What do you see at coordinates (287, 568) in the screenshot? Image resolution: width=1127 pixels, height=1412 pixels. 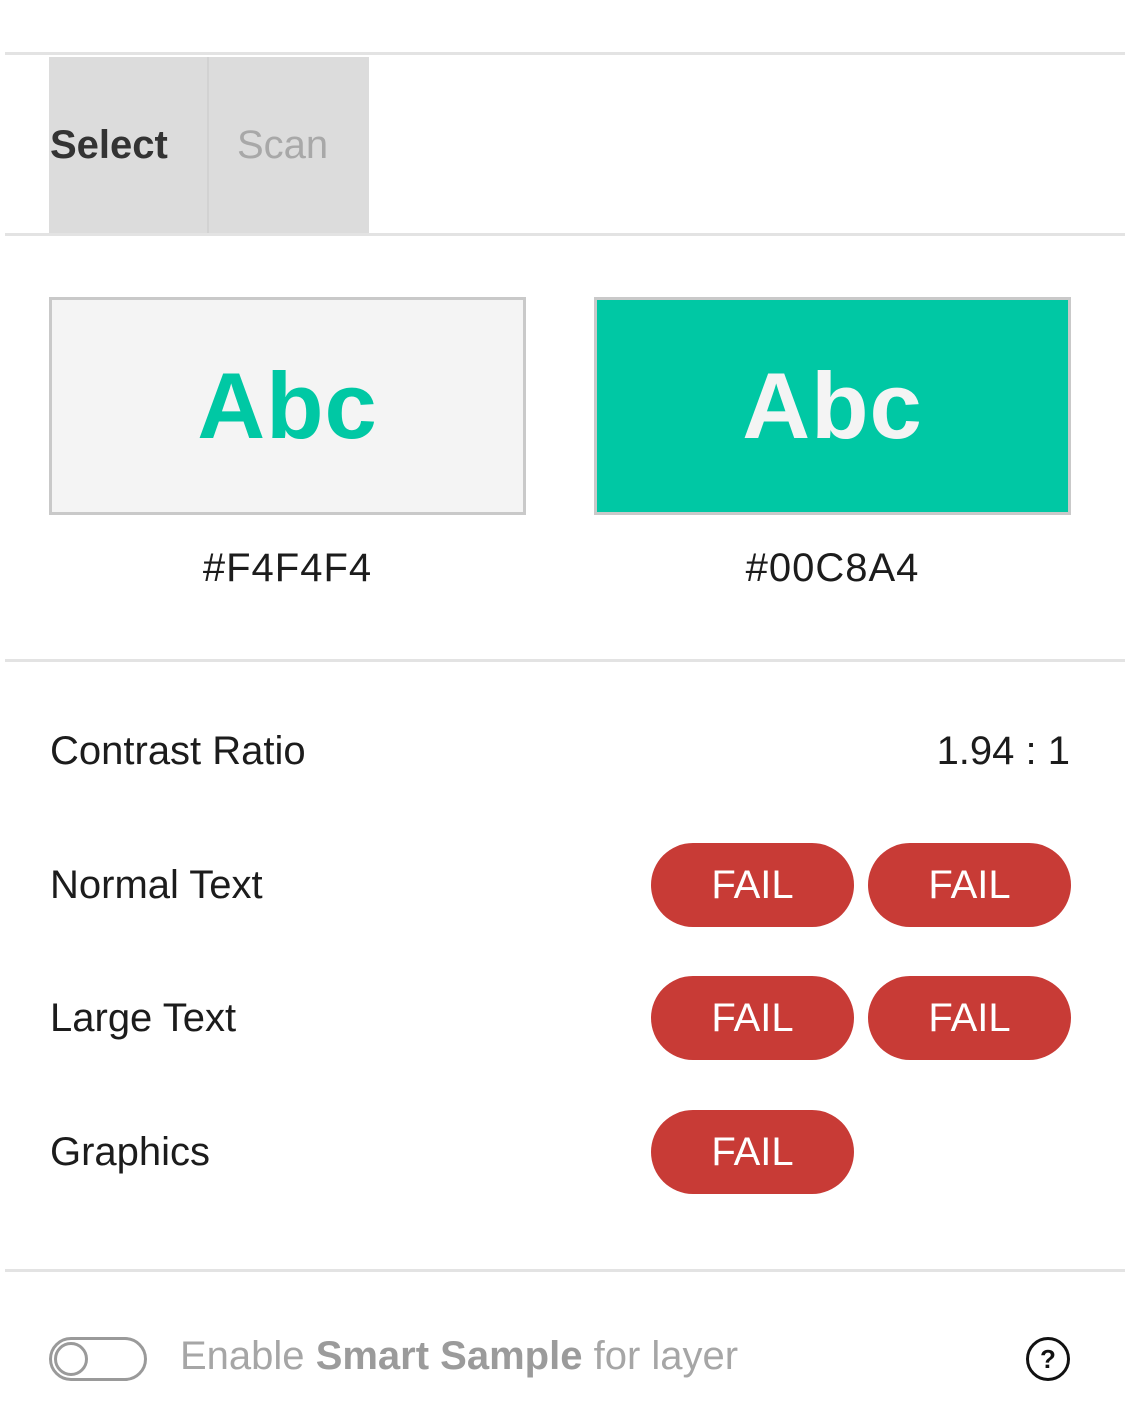 I see `background-hex: #F4F4F4` at bounding box center [287, 568].